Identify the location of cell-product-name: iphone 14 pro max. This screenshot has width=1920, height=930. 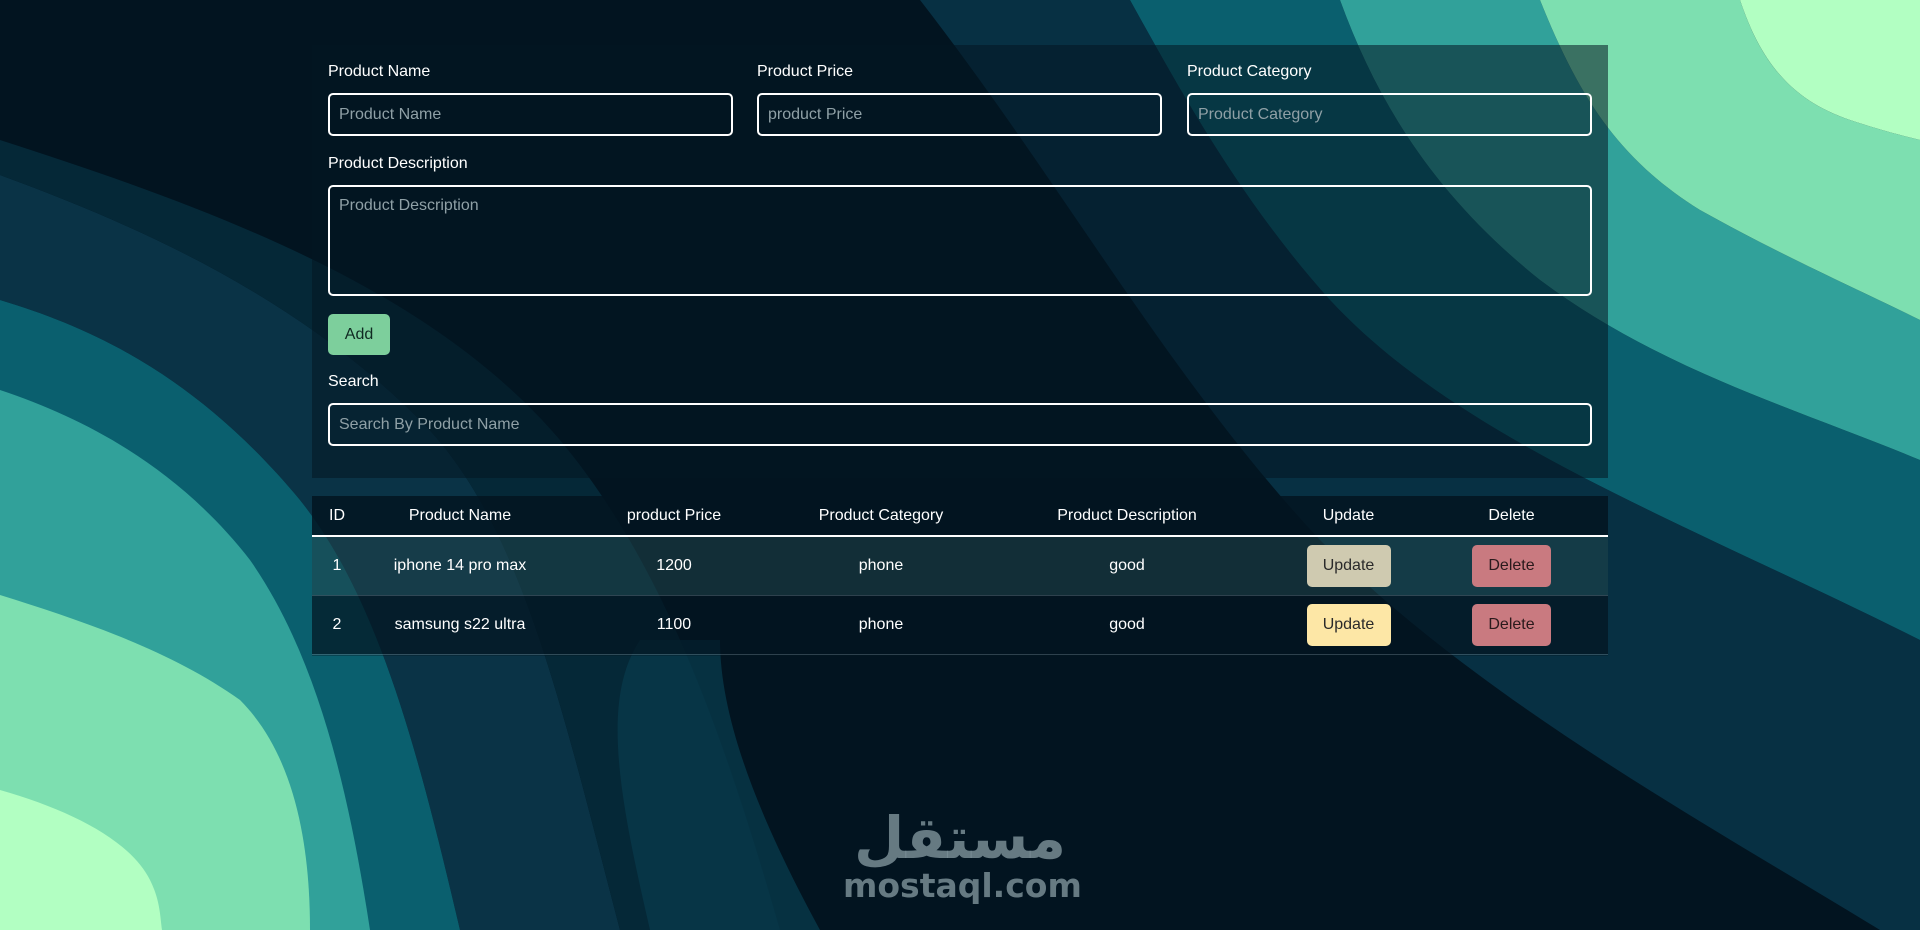
(460, 565).